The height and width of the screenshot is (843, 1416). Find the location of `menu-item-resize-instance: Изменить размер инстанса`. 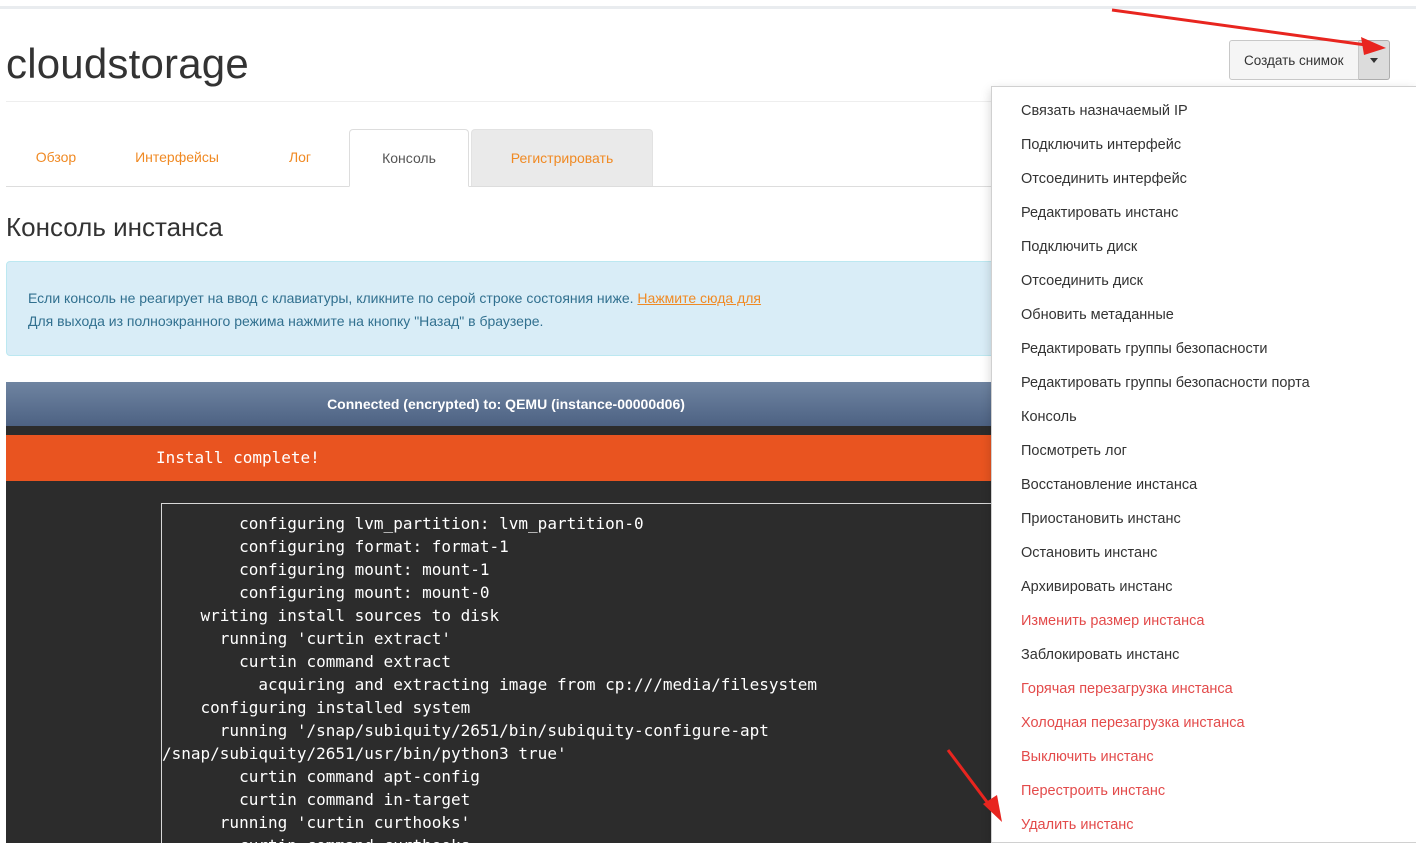

menu-item-resize-instance: Изменить размер инстанса is located at coordinates (1112, 621).